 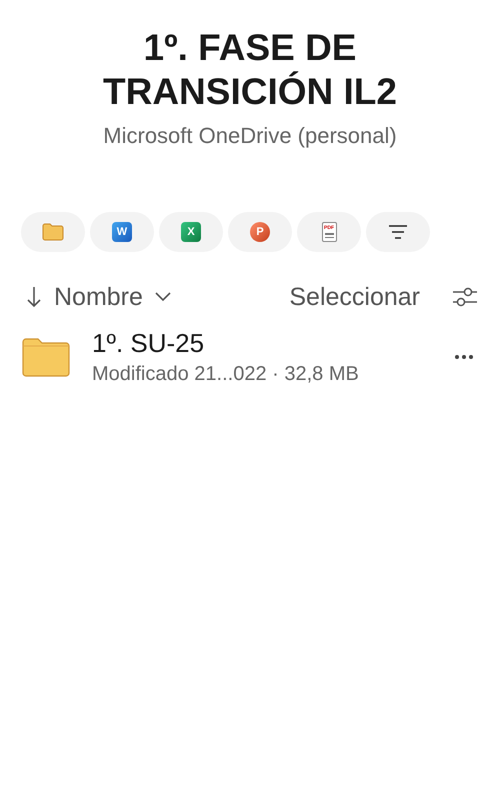 I want to click on down-arrow-icon, so click(x=34, y=297).